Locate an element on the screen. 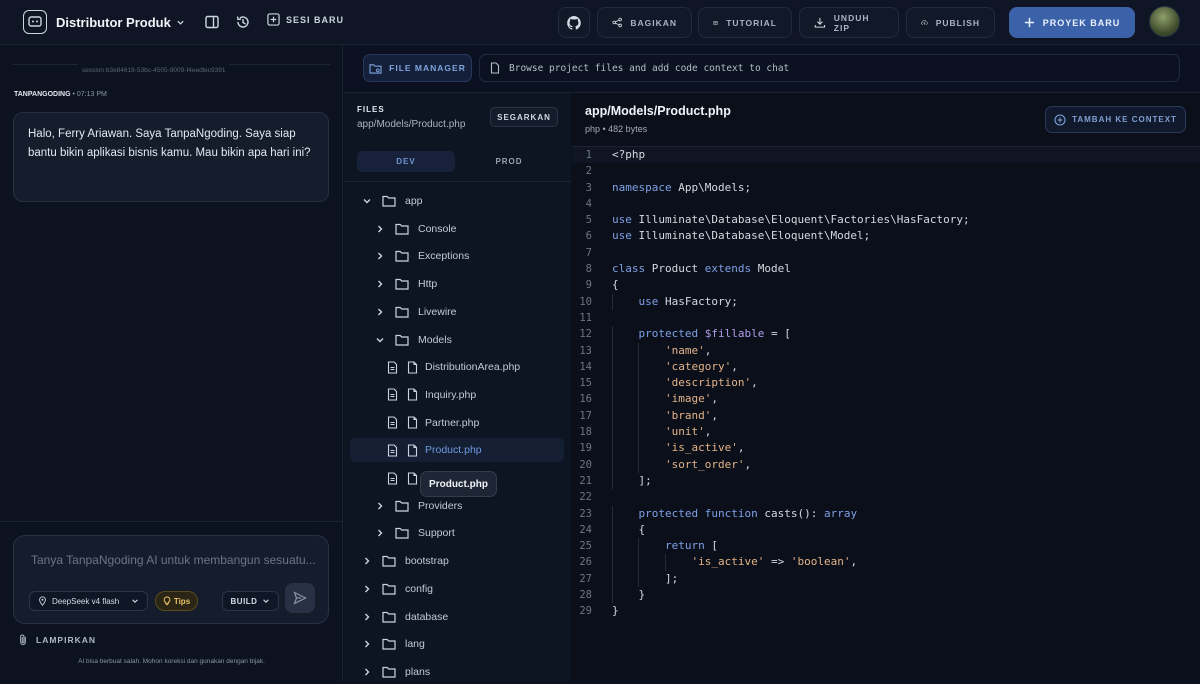 The width and height of the screenshot is (1200, 684). code-text: { is located at coordinates (629, 529).